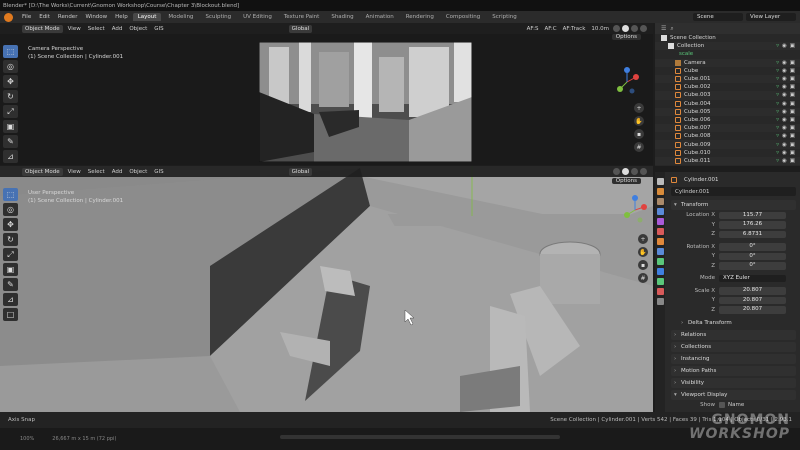 Image resolution: width=800 pixels, height=450 pixels. What do you see at coordinates (10, 194) in the screenshot?
I see `user-select-box-tool-icon: ⬚` at bounding box center [10, 194].